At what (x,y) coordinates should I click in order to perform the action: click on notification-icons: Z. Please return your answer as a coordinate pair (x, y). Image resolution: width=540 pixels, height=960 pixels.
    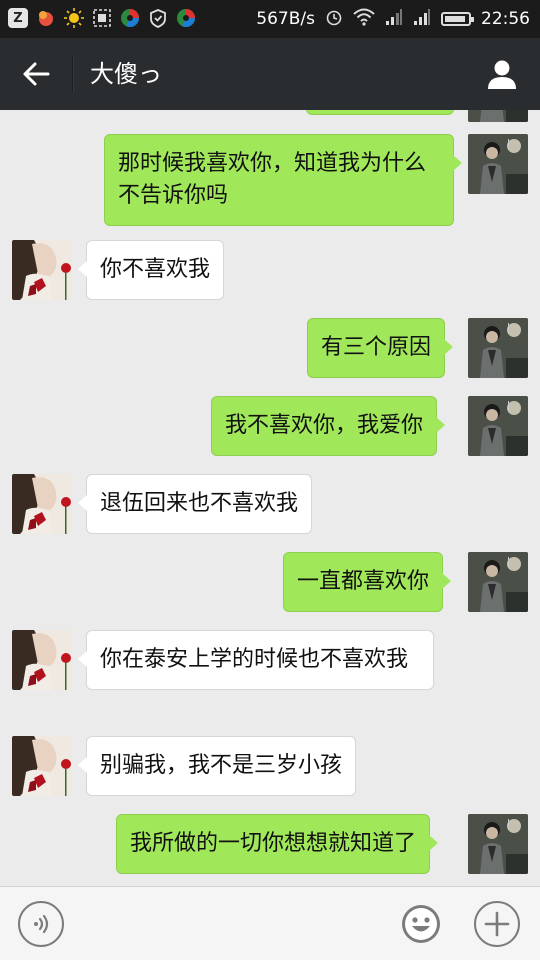
    Looking at the image, I should click on (102, 18).